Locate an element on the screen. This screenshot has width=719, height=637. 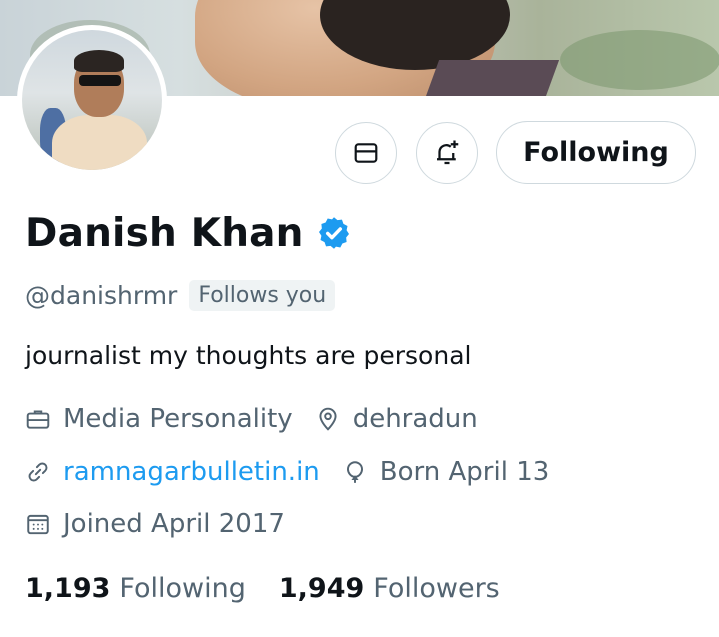
following-button: Following is located at coordinates (596, 152).